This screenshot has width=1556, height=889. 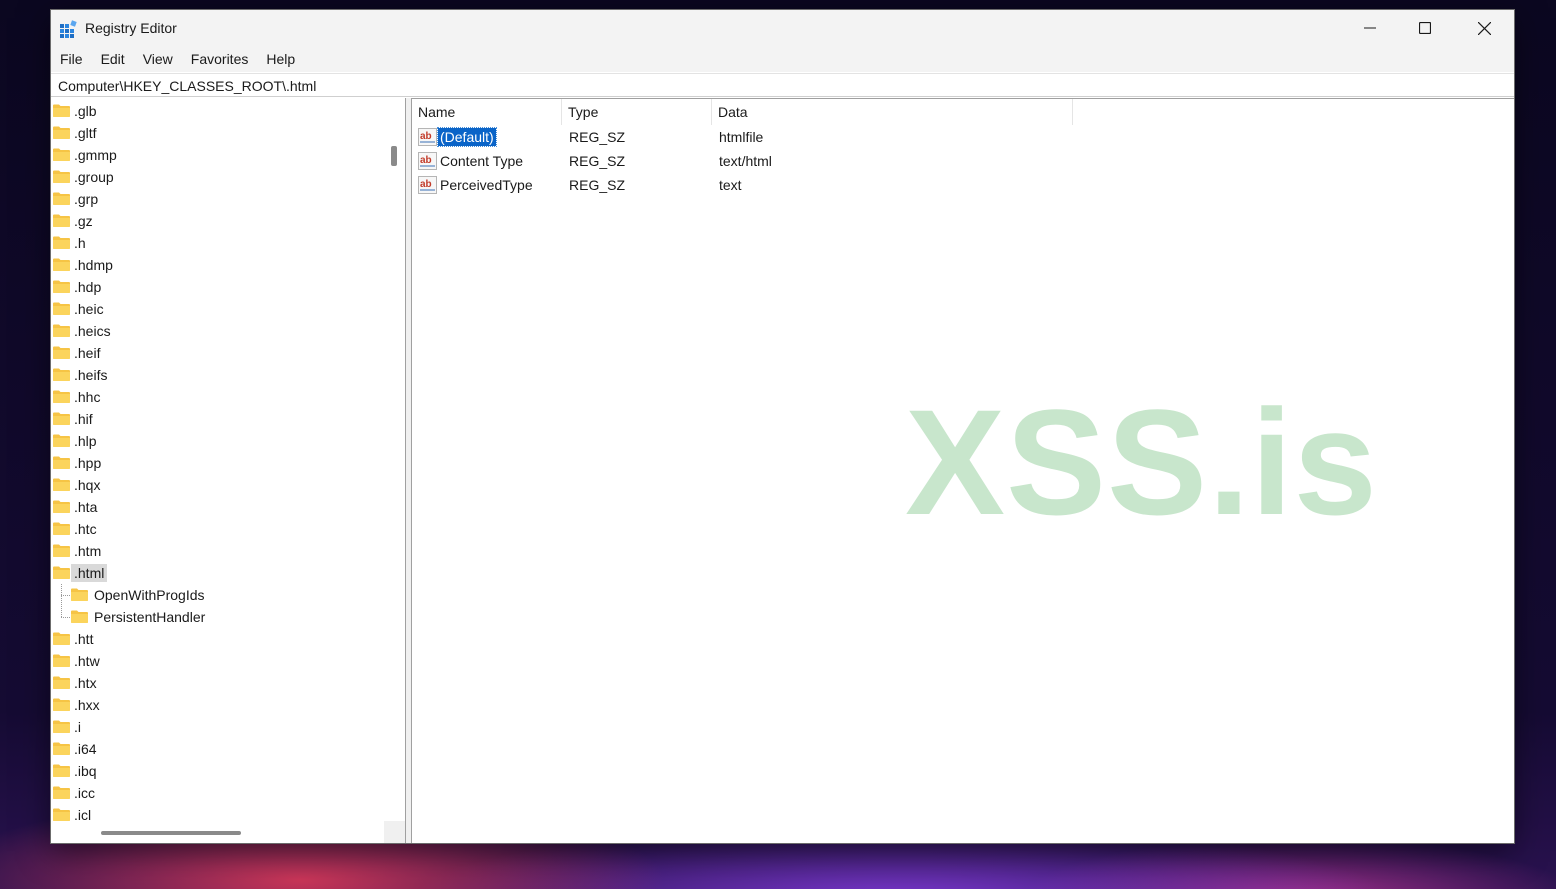 What do you see at coordinates (85, 441) in the screenshot?
I see `tree-key-label: .hlp` at bounding box center [85, 441].